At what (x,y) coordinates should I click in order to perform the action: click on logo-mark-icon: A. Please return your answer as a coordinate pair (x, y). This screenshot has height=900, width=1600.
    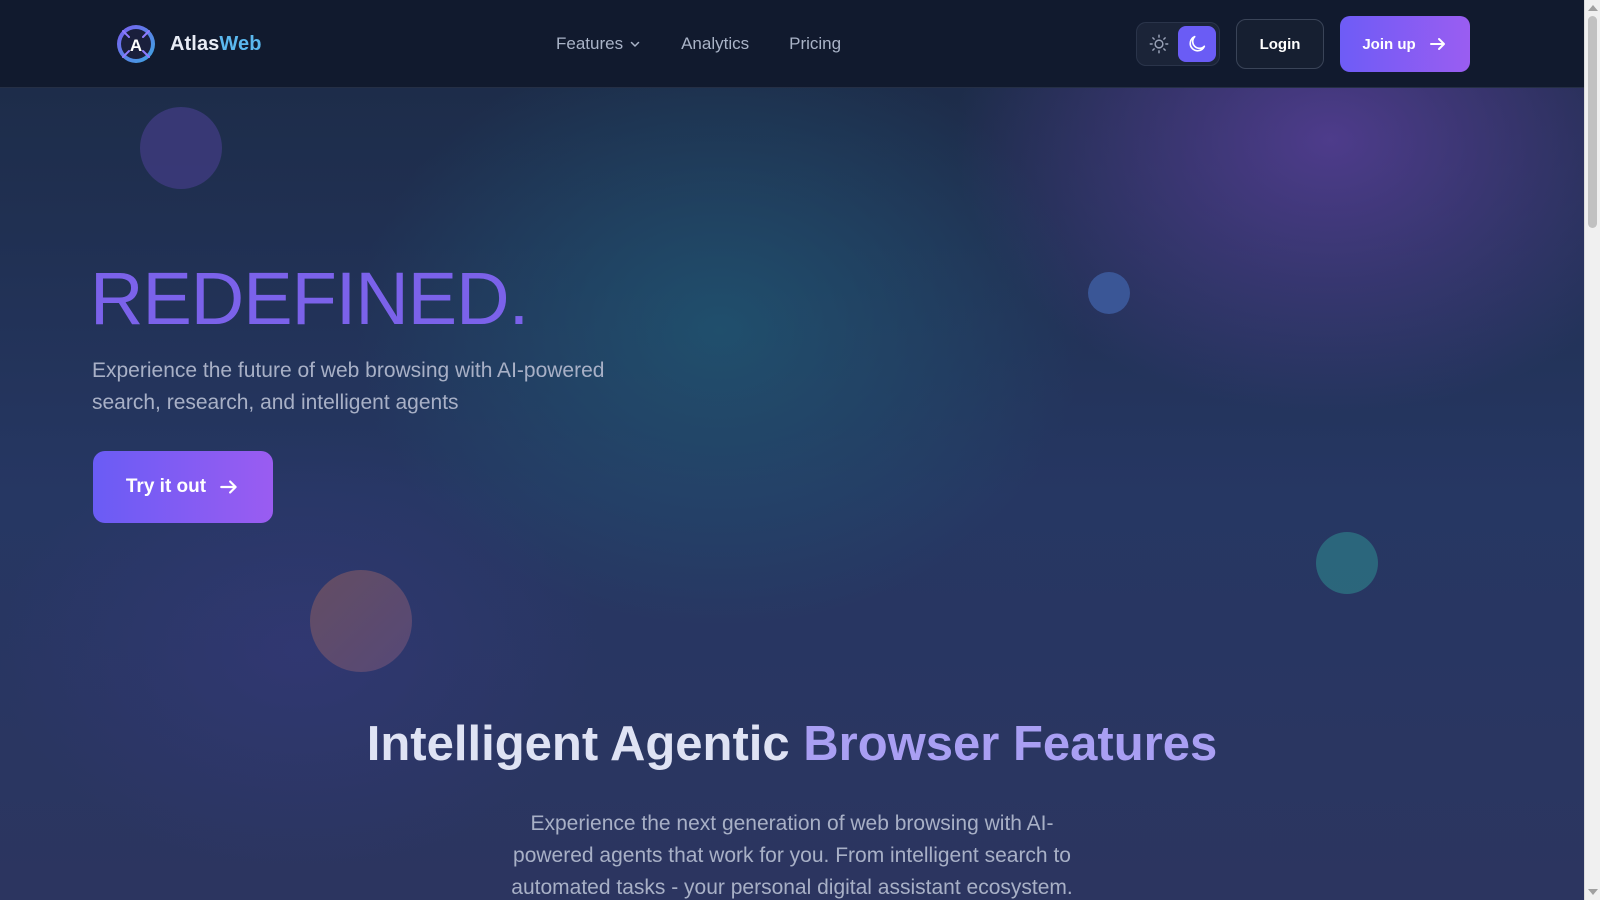
    Looking at the image, I should click on (136, 44).